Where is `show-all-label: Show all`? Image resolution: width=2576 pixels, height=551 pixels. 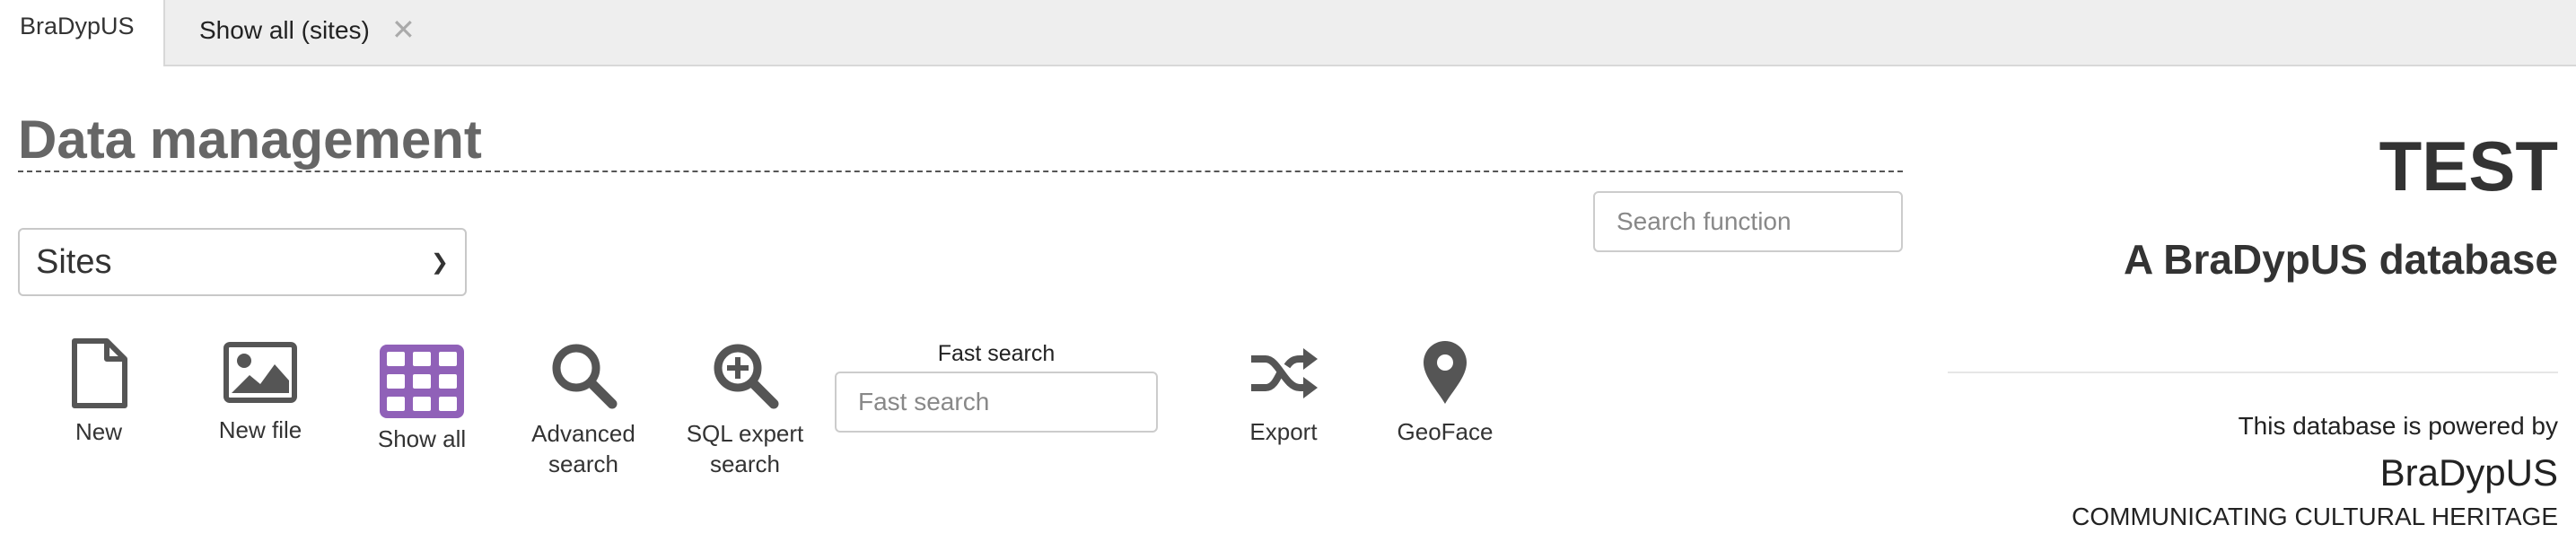 show-all-label: Show all is located at coordinates (422, 438).